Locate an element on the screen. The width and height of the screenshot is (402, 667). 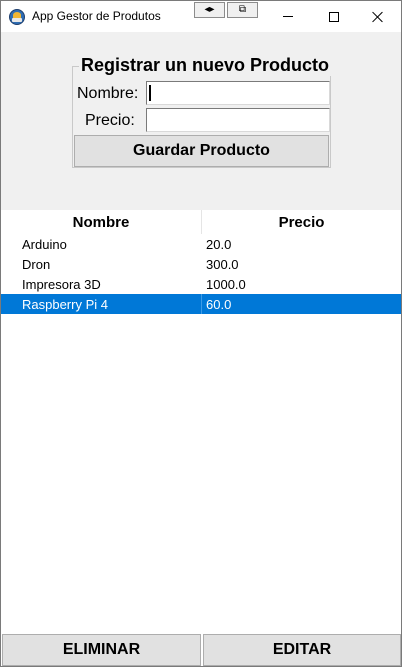
precio-input is located at coordinates (238, 120).